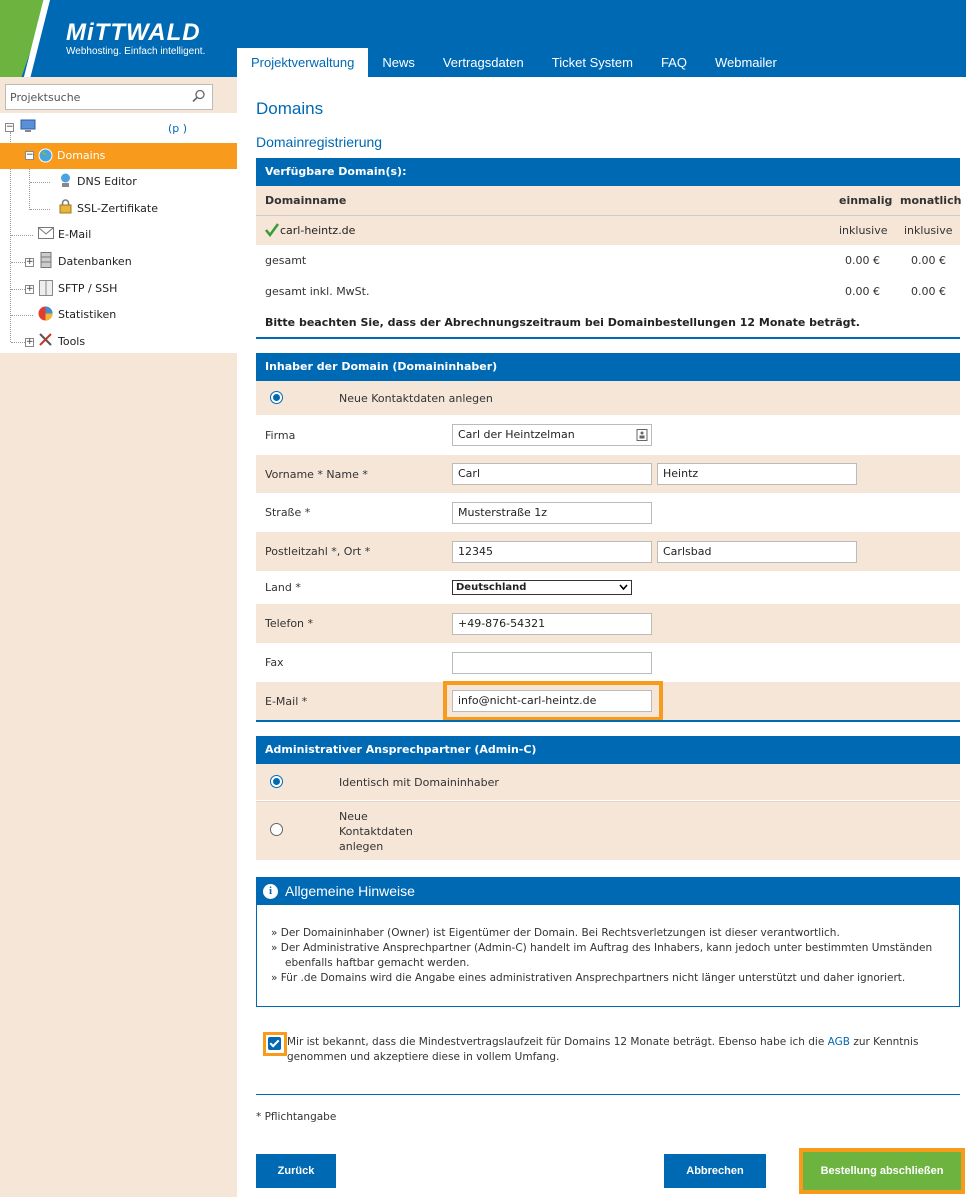 This screenshot has height=1197, width=966. Describe the element at coordinates (276, 829) in the screenshot. I see `admin-new-radio` at that location.